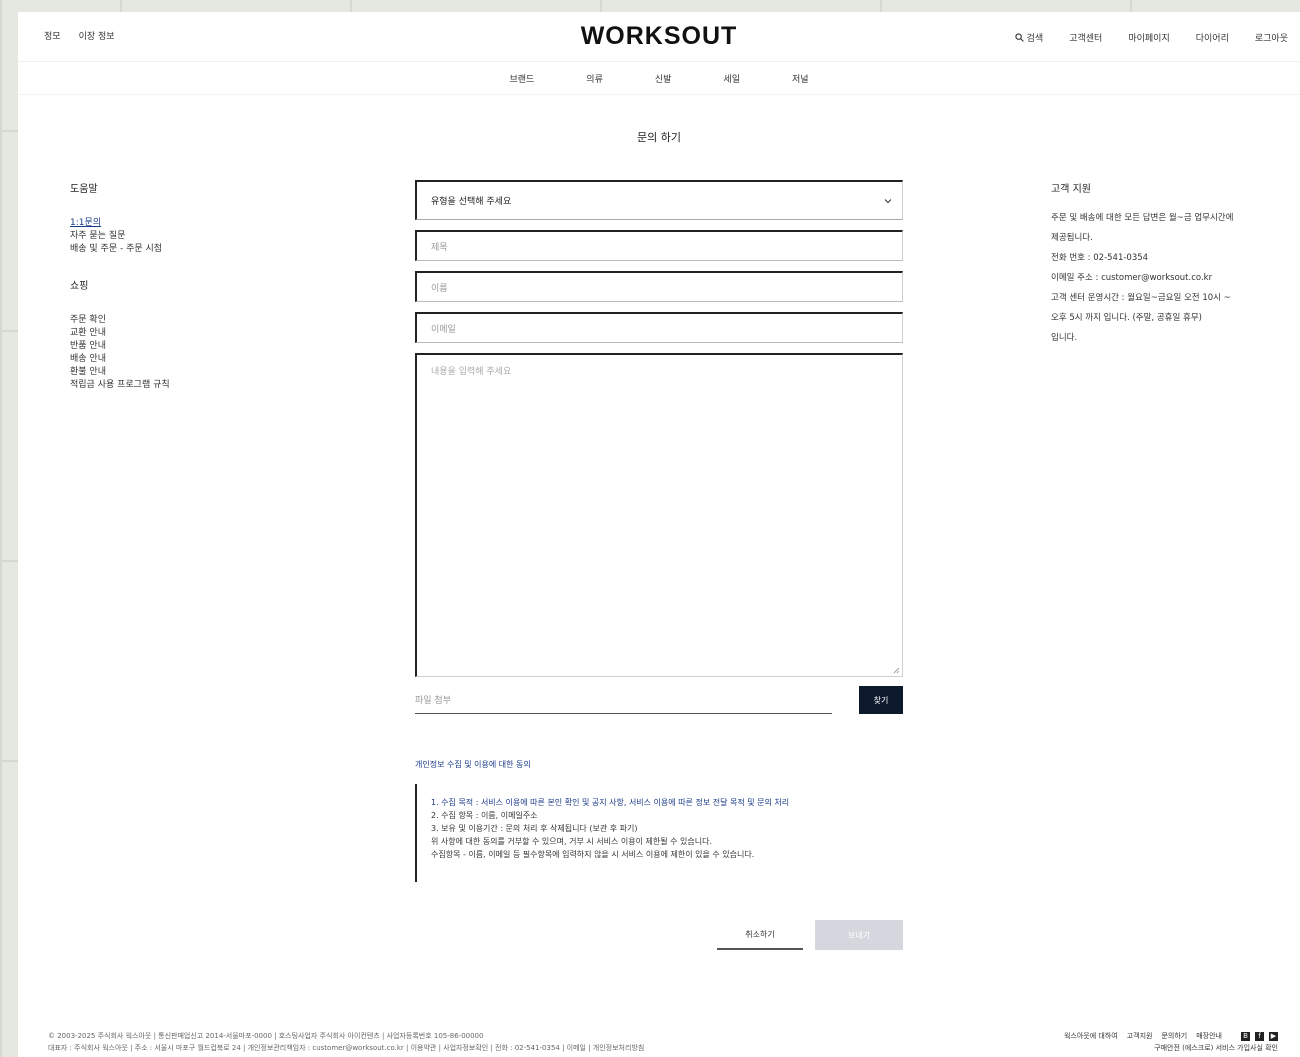 This screenshot has width=1300, height=1057. Describe the element at coordinates (1085, 37) in the screenshot. I see `top-right-link-customer-center: 고객센터` at that location.